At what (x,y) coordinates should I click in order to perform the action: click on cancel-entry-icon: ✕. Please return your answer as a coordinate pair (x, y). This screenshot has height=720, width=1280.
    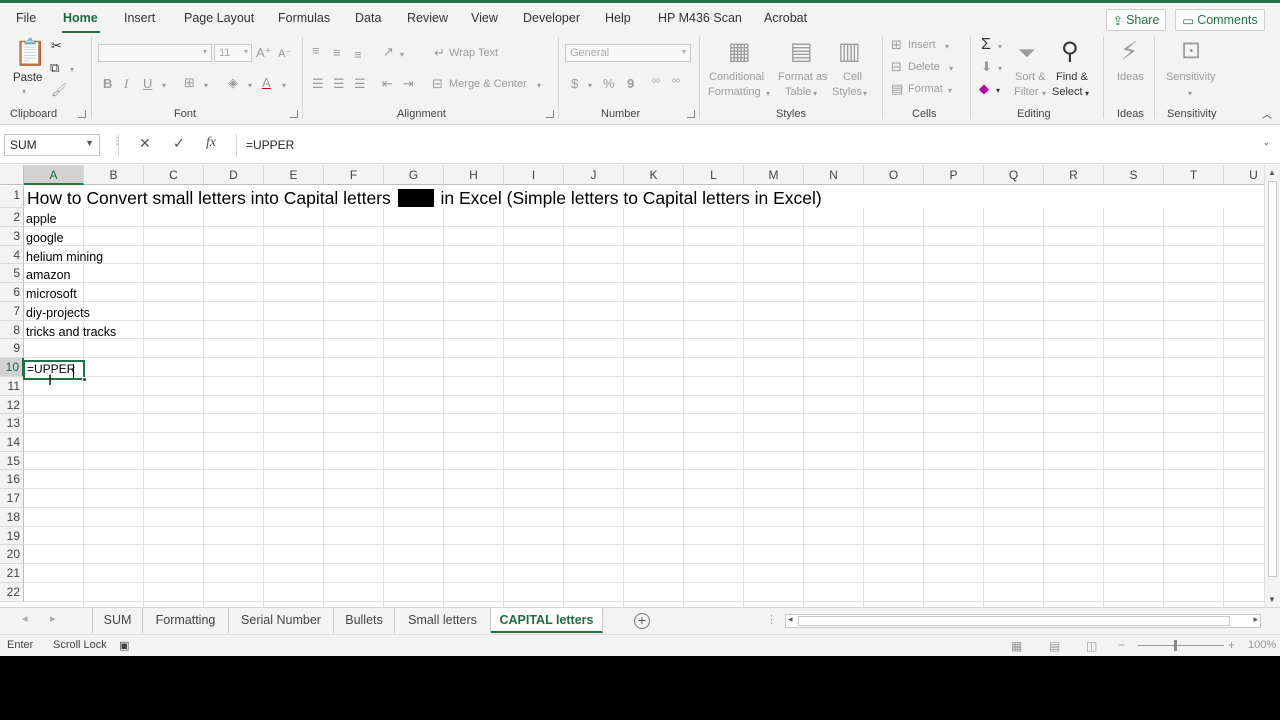
    Looking at the image, I should click on (145, 143).